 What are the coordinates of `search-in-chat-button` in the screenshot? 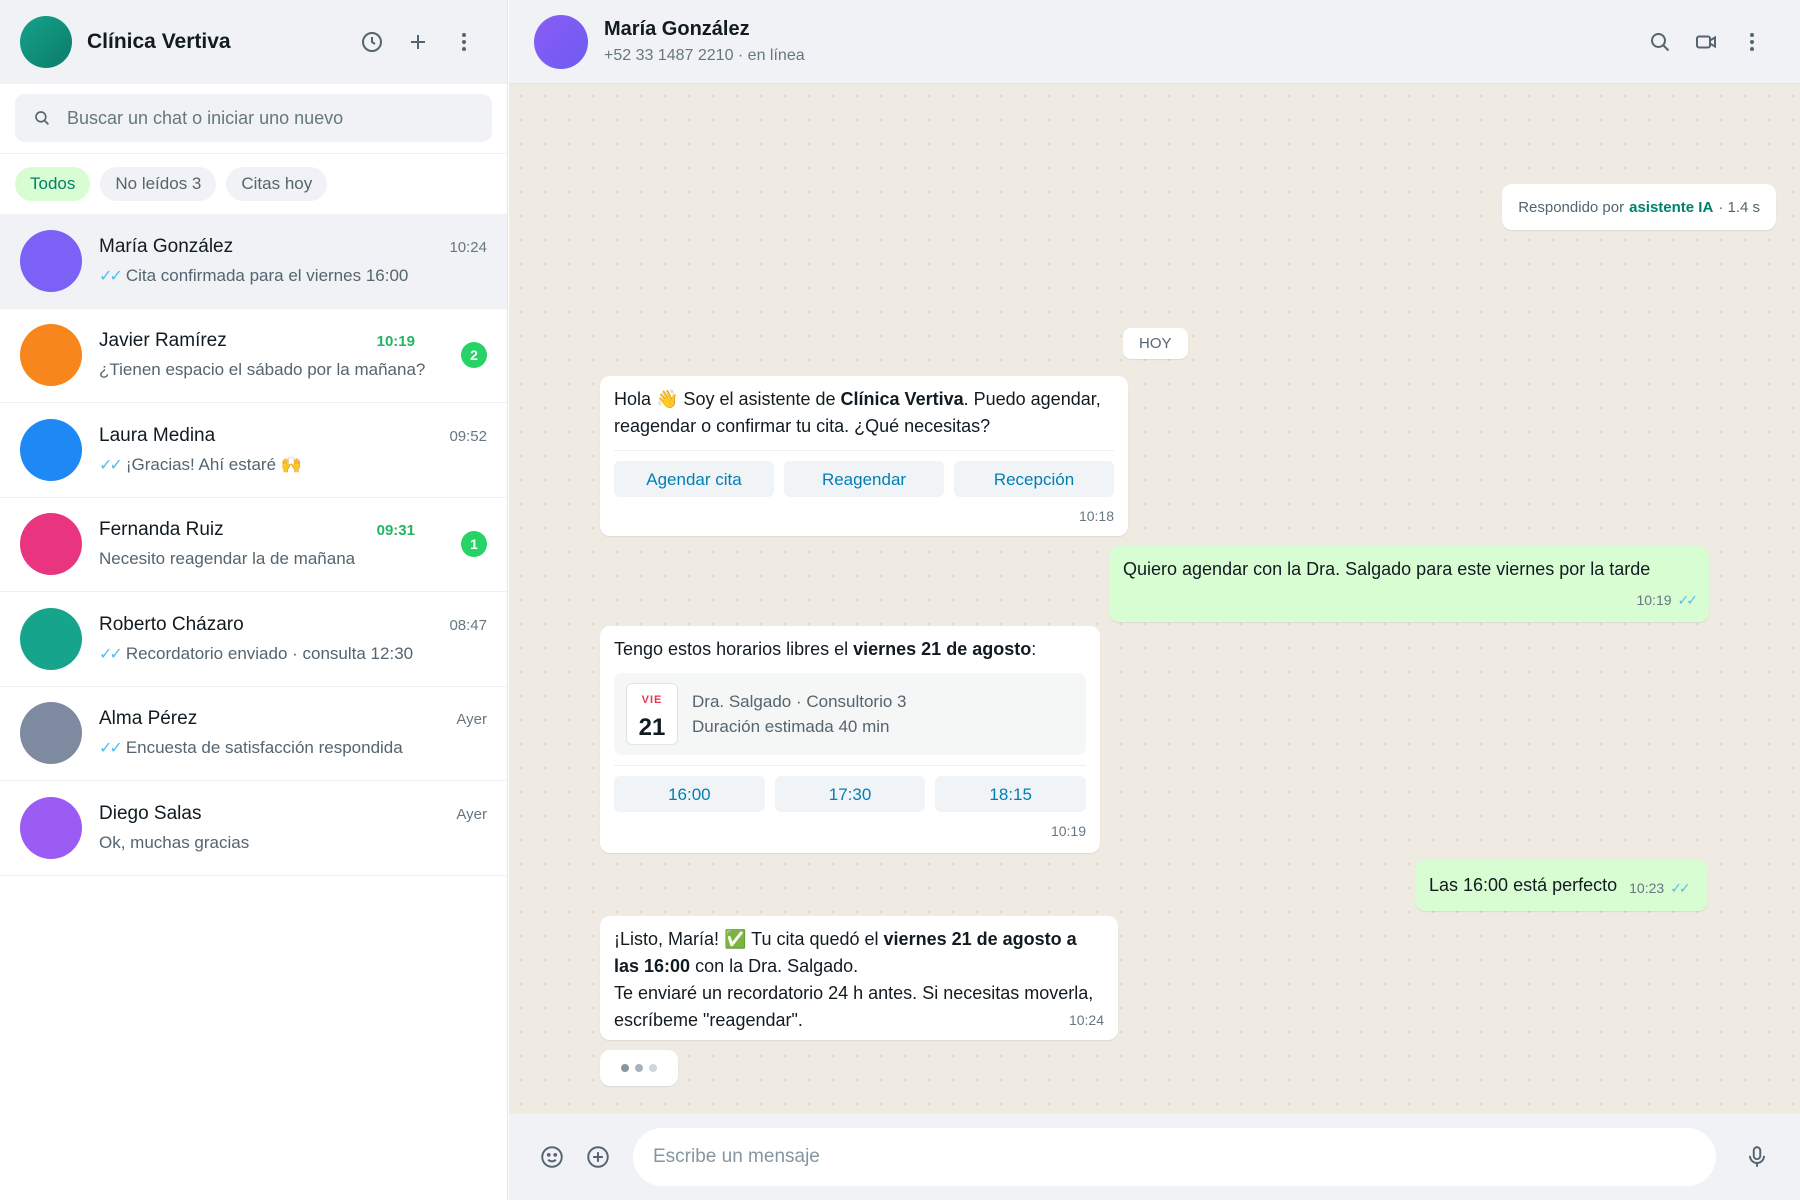 It's located at (1660, 42).